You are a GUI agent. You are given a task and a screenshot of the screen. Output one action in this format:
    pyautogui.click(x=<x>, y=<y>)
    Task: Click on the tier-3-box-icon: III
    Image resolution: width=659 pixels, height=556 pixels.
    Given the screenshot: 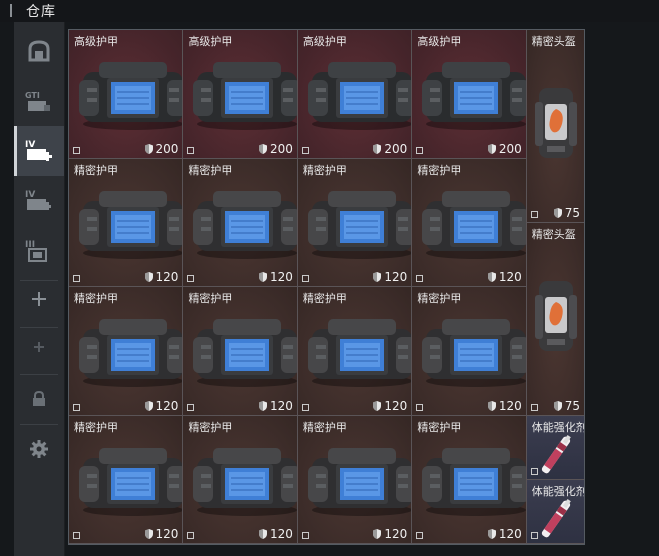 What is the action you would take?
    pyautogui.click(x=36, y=251)
    